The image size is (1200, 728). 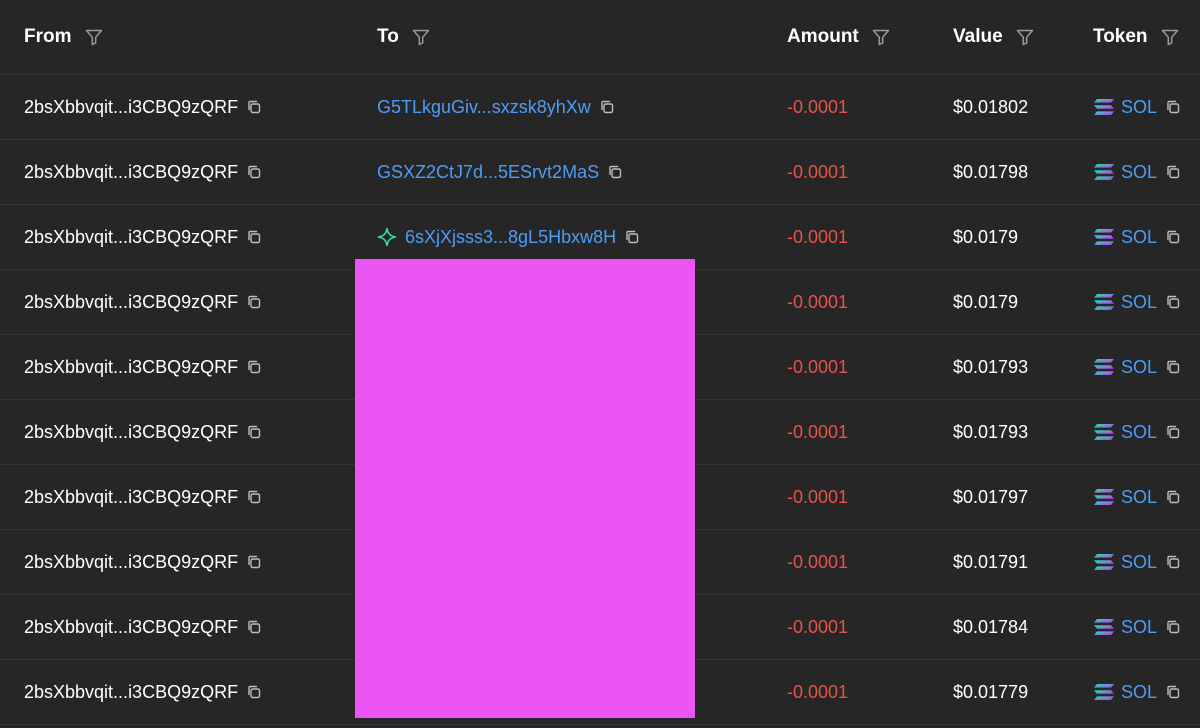 I want to click on usd-value: $0.01793, so click(x=991, y=431).